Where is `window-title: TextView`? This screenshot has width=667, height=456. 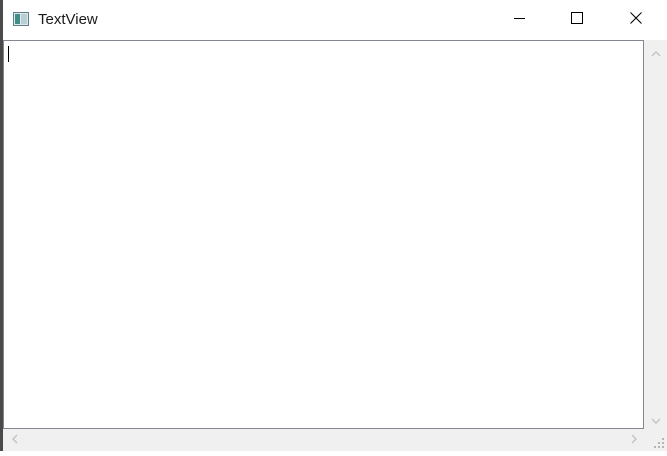 window-title: TextView is located at coordinates (68, 19).